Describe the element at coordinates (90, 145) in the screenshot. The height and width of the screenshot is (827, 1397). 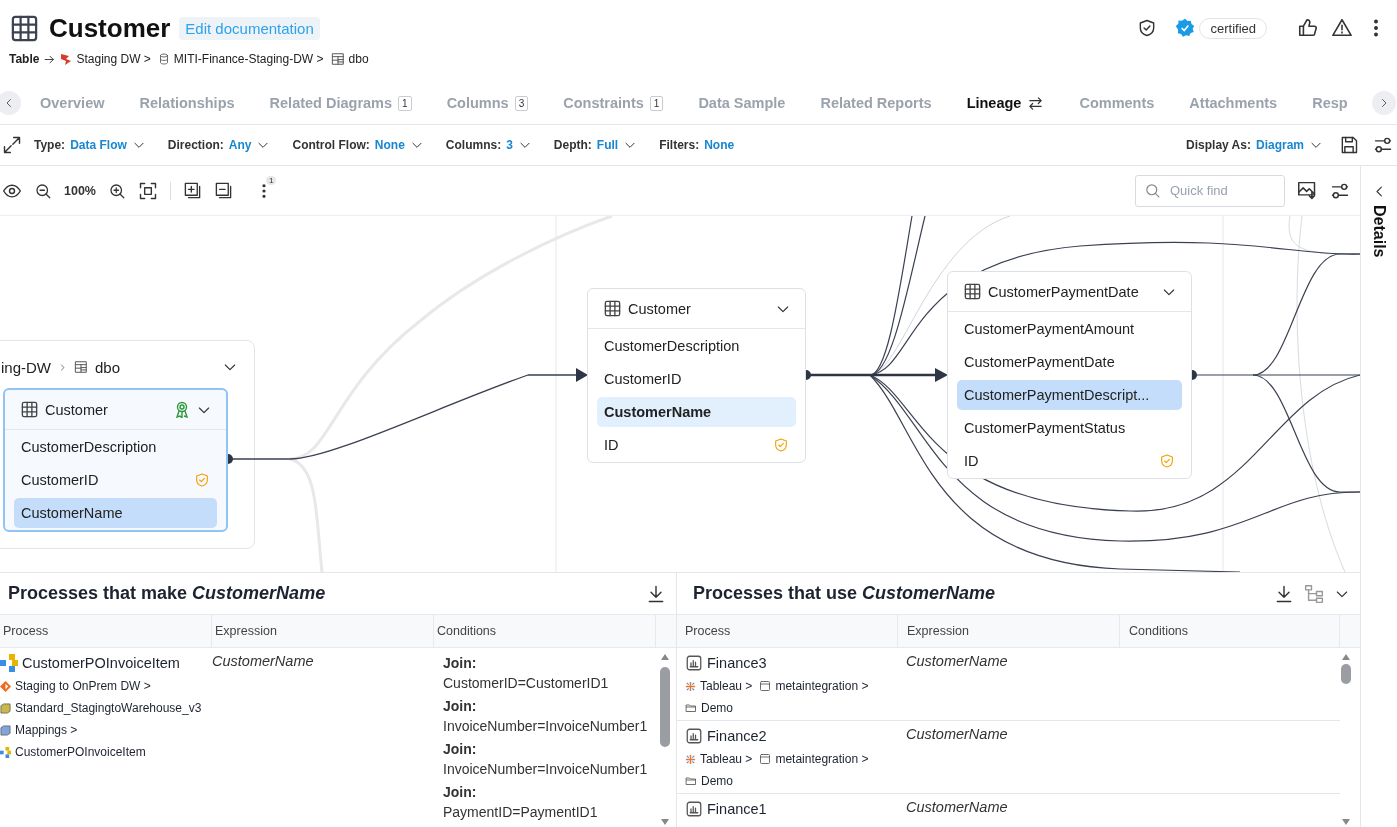
I see `filter-dropdown: Type: Data Flow` at that location.